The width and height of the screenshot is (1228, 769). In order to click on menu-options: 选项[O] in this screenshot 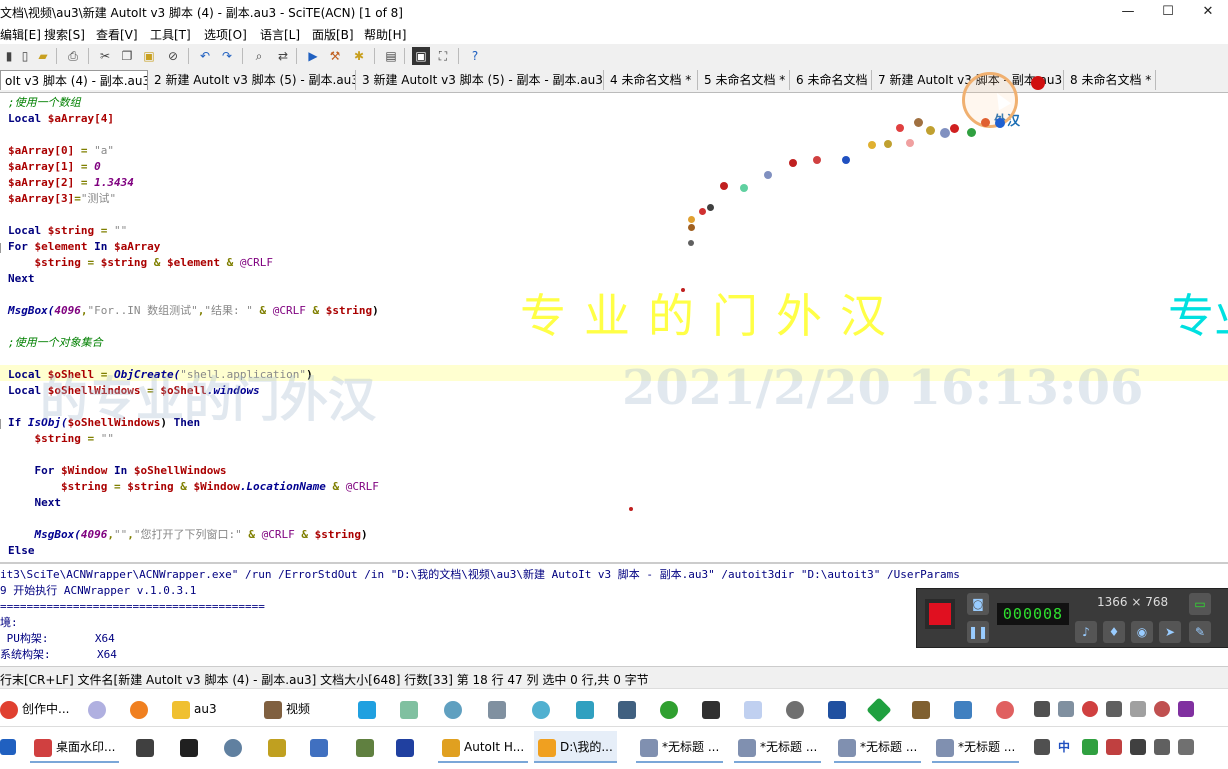, I will do `click(225, 34)`.